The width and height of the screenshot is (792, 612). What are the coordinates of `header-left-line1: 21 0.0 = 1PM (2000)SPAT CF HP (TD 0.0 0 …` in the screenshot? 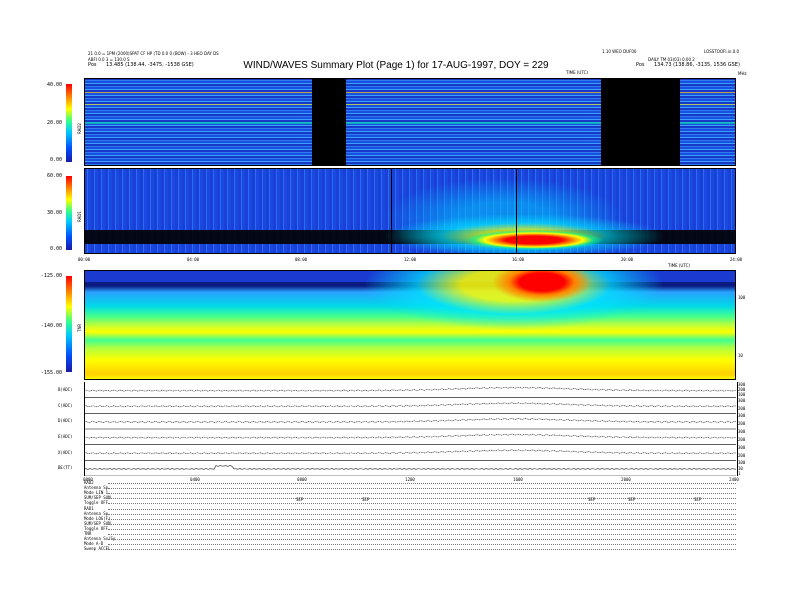 It's located at (153, 53).